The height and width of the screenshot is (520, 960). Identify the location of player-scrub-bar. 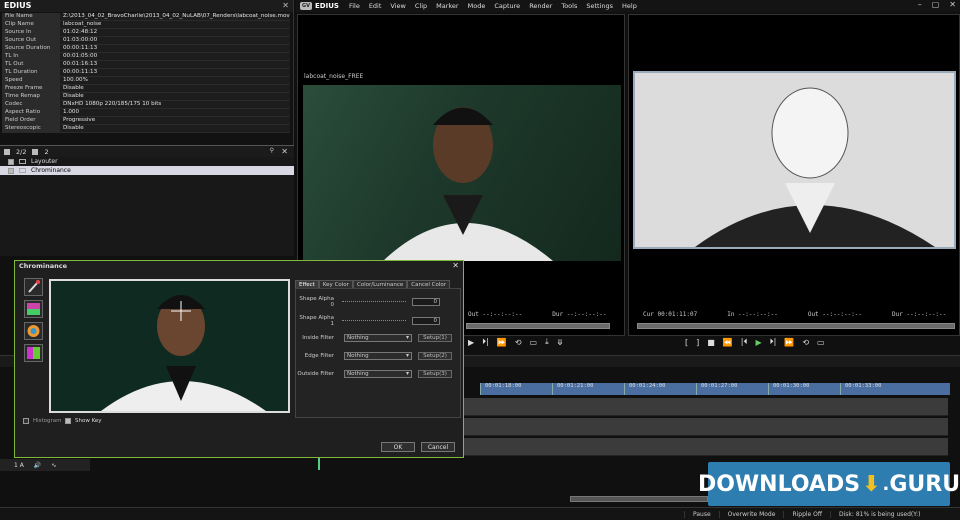
(538, 326).